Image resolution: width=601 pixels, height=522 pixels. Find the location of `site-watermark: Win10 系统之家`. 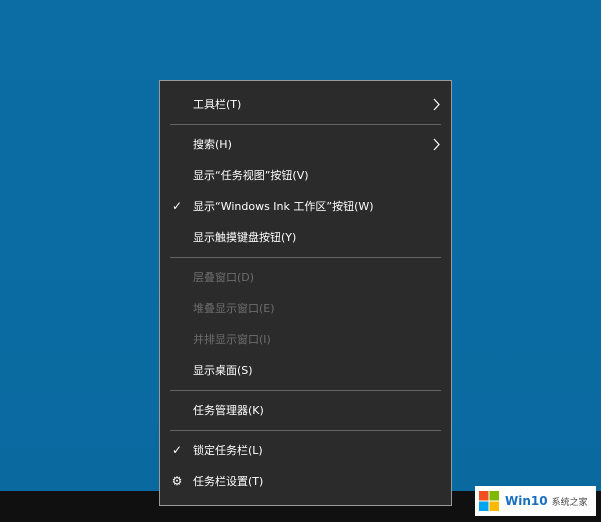

site-watermark: Win10 系统之家 is located at coordinates (535, 501).